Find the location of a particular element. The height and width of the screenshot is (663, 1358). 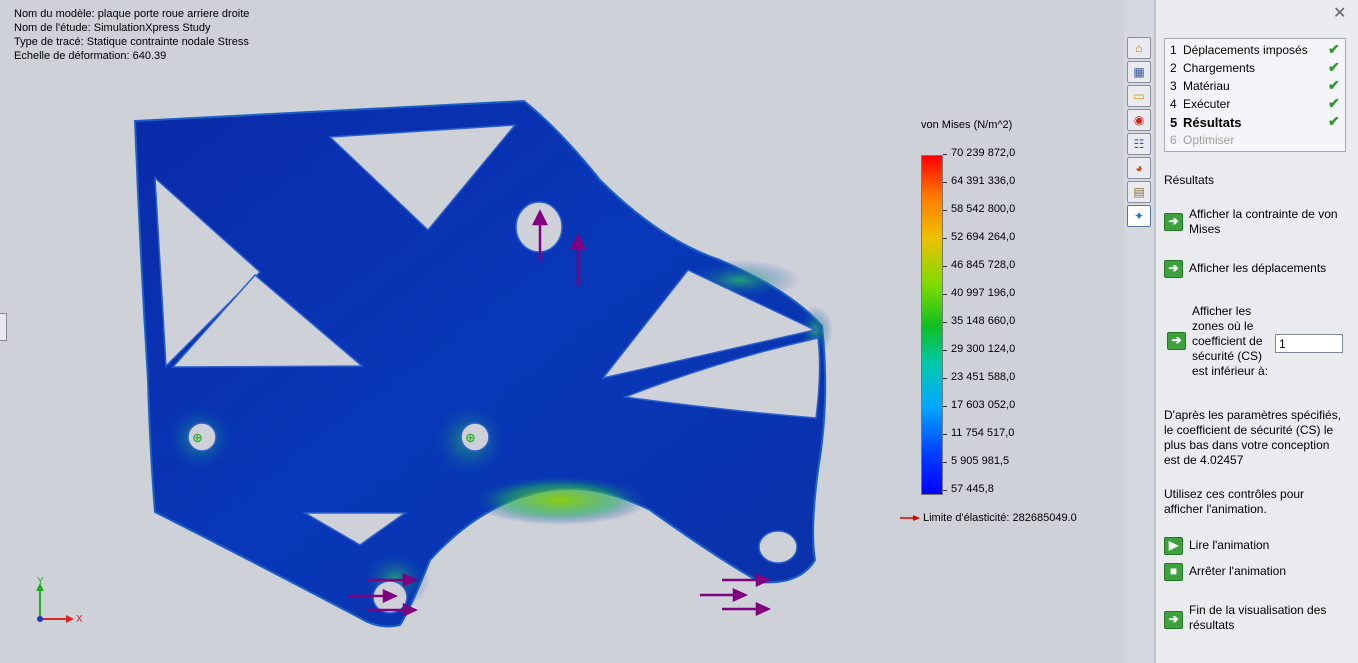

wizard-step-3: 3 Matériau is located at coordinates (1200, 86).